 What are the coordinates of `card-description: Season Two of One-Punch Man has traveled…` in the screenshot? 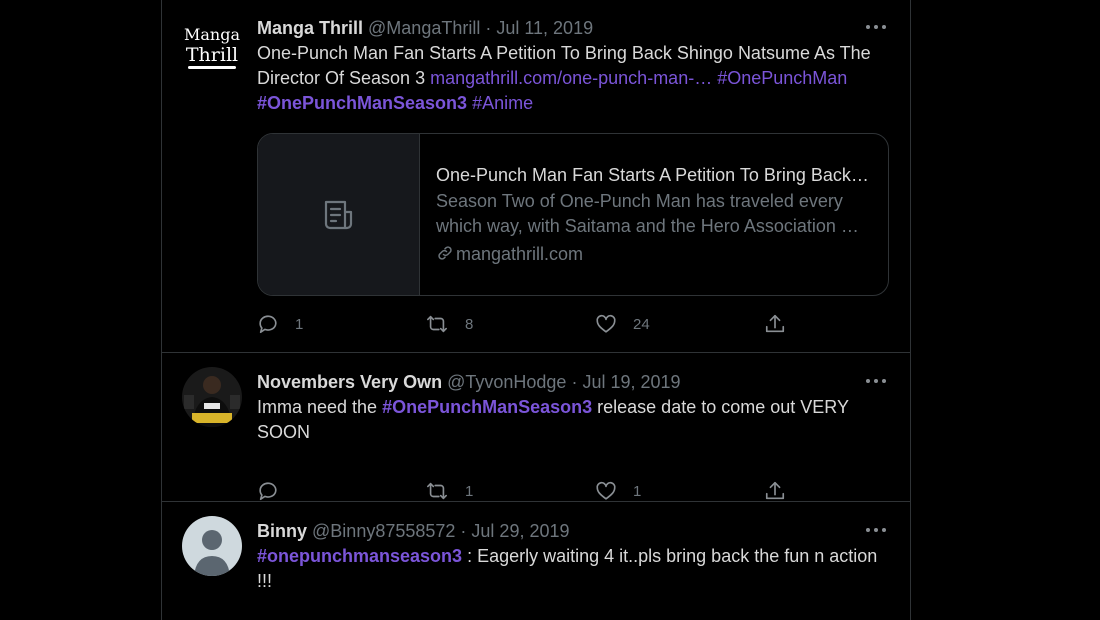 It's located at (647, 213).